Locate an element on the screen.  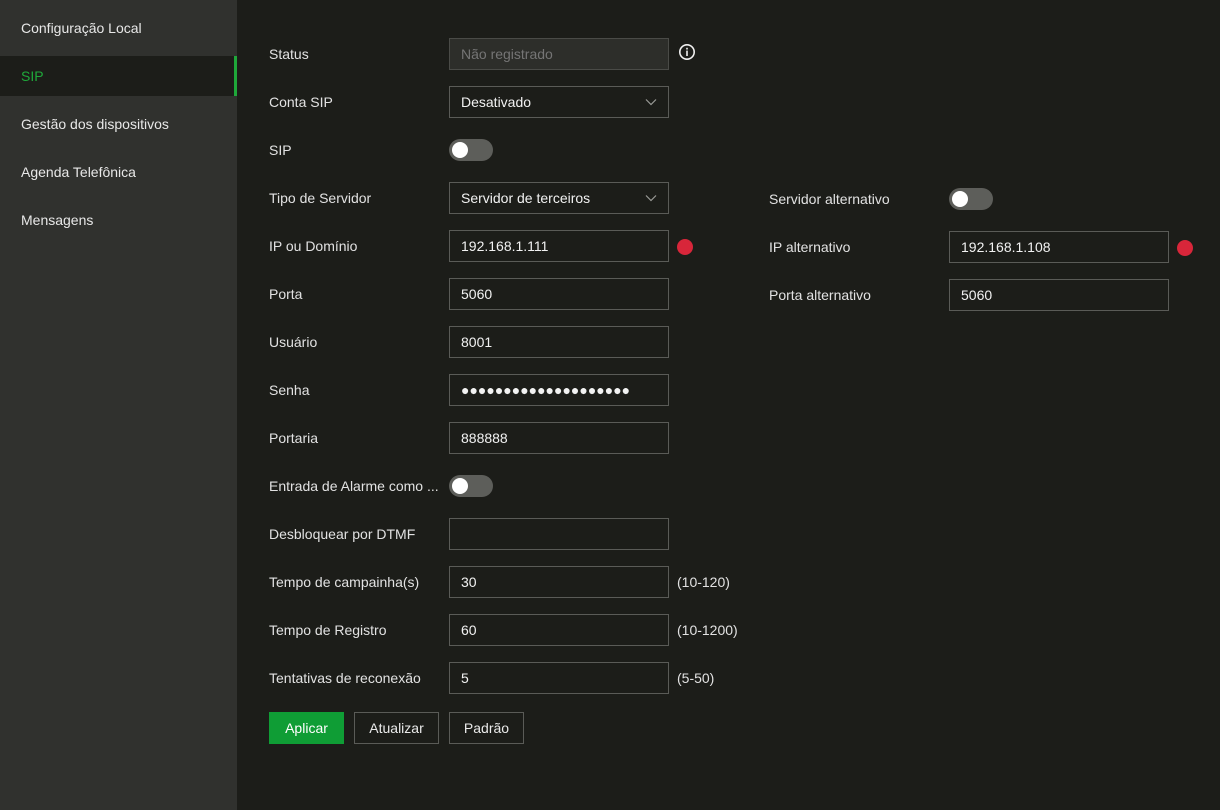
sip-account-select: Desativado is located at coordinates (559, 102).